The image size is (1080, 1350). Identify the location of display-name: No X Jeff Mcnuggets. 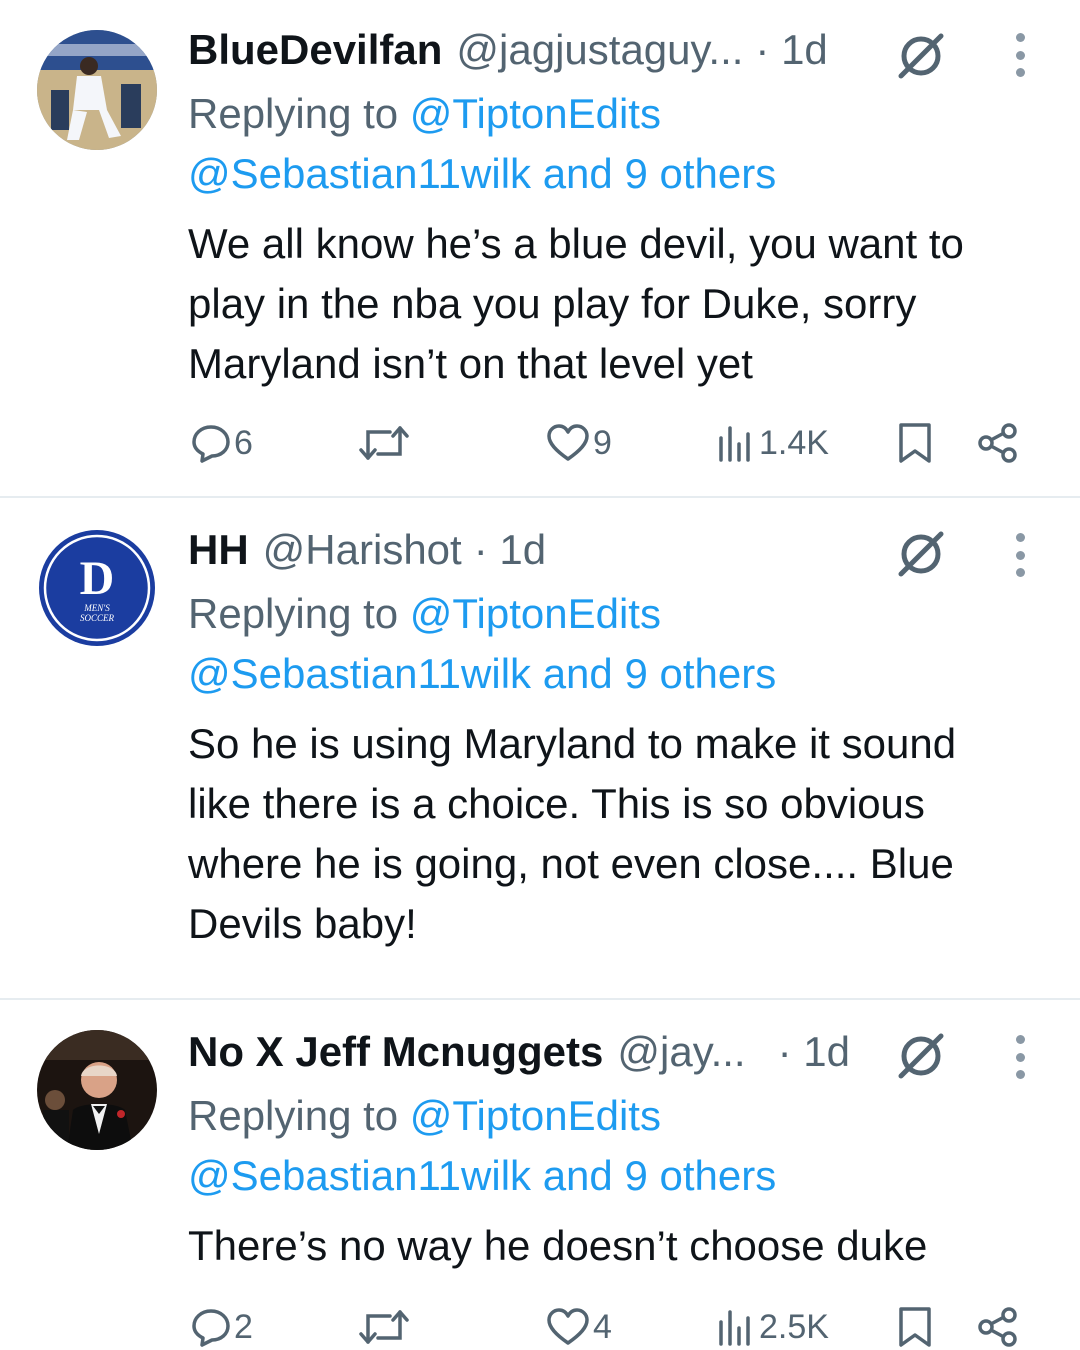
(395, 1052).